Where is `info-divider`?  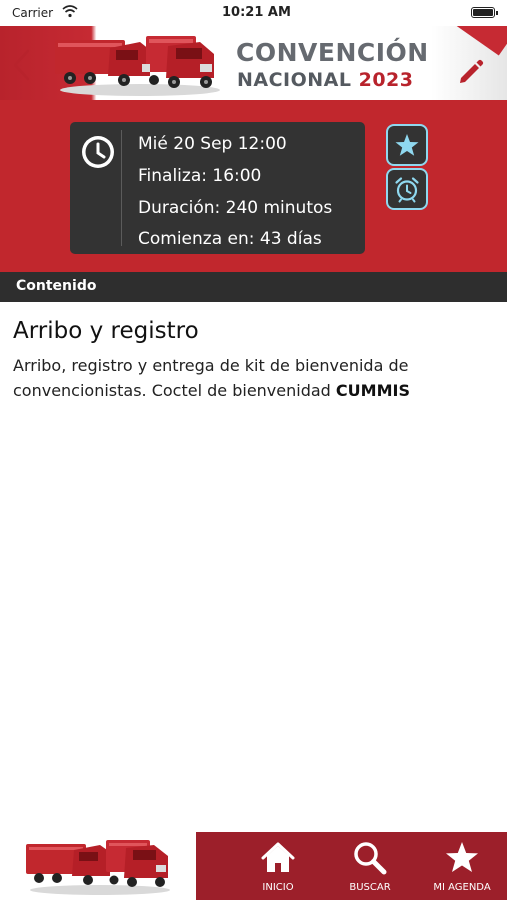 info-divider is located at coordinates (121, 188).